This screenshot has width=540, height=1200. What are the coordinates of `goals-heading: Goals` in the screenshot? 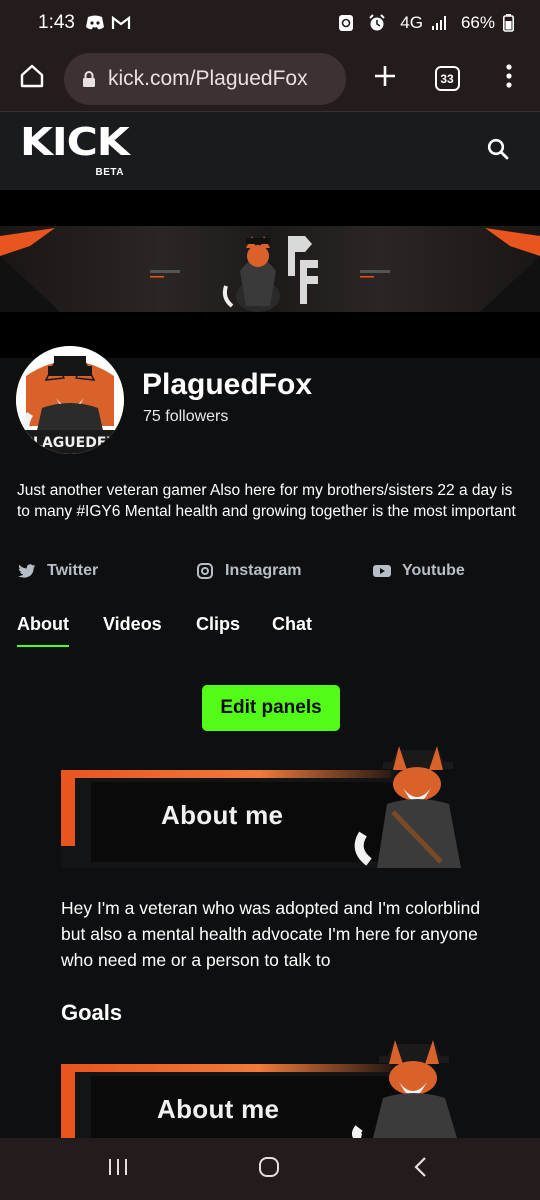 It's located at (92, 1012).